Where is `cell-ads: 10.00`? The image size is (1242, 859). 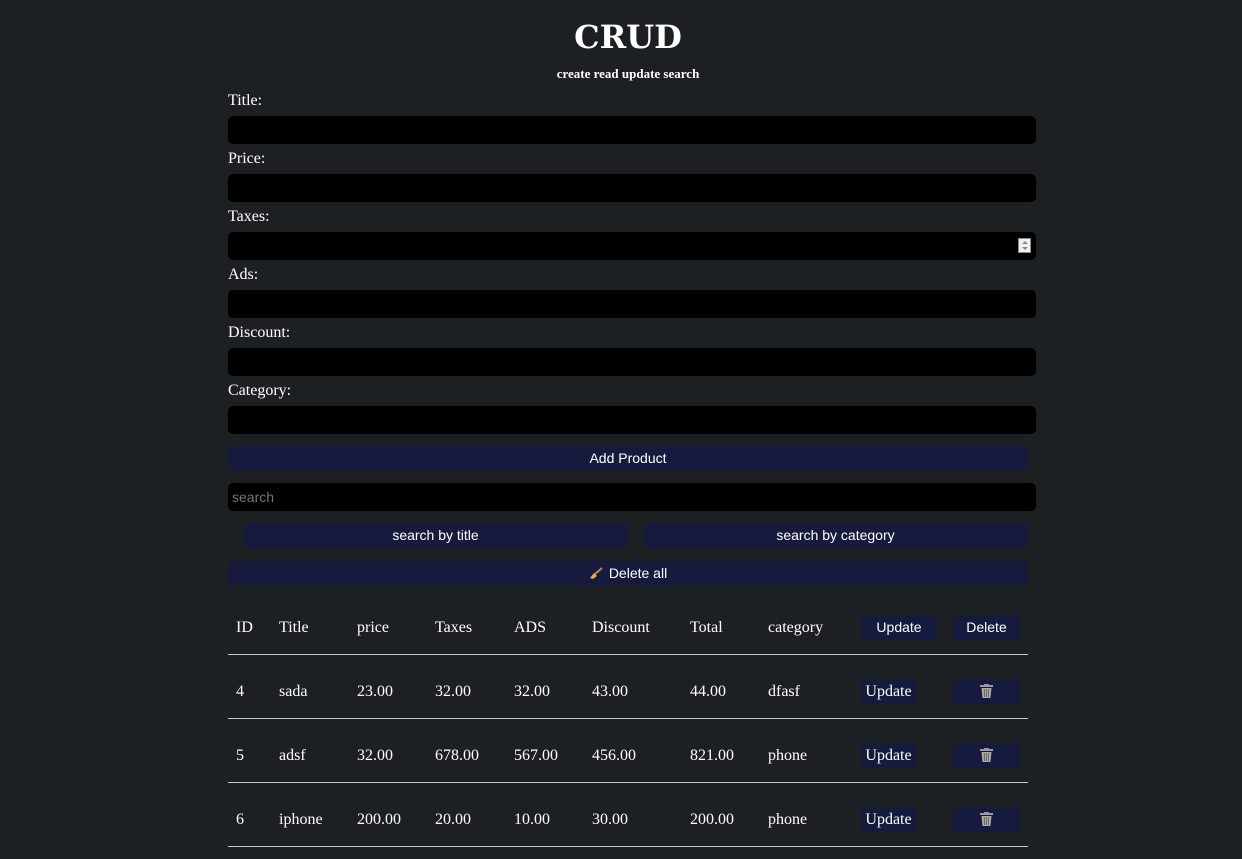
cell-ads: 10.00 is located at coordinates (532, 819).